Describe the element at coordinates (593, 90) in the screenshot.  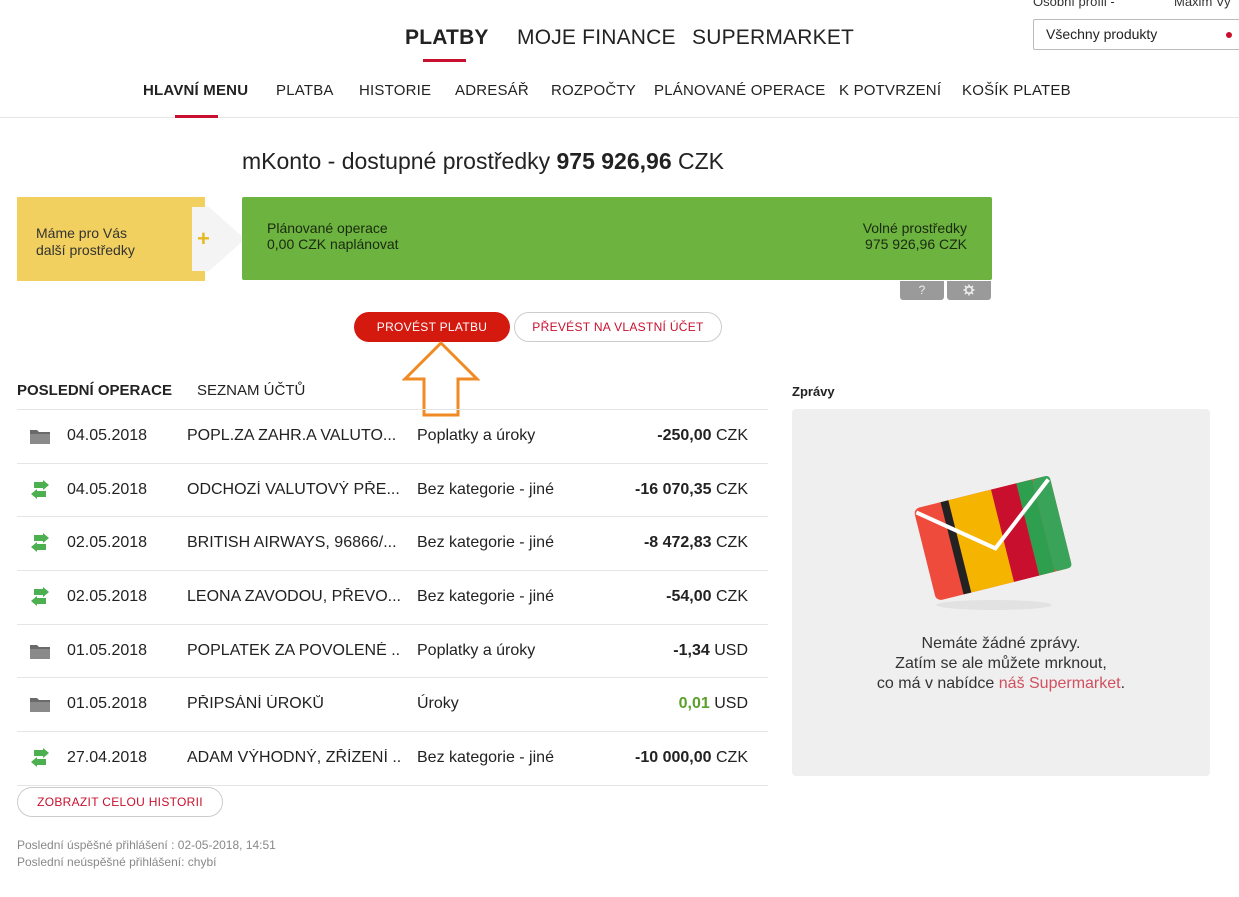
I see `subnav-rozpocty: ROZPOČTY` at that location.